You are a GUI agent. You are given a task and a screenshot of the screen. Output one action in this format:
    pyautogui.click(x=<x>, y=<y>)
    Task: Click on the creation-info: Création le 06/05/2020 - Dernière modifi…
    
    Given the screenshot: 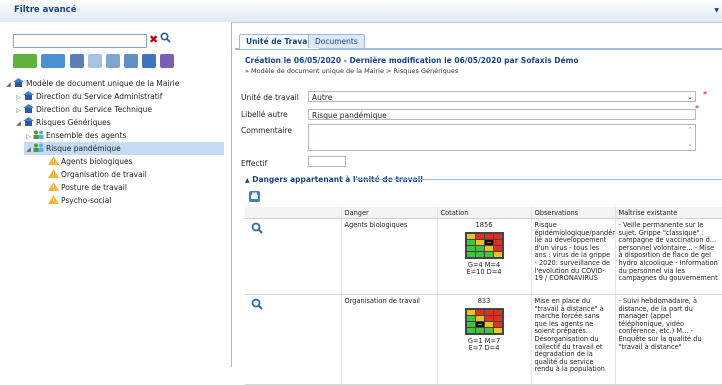 What is the action you would take?
    pyautogui.click(x=412, y=60)
    